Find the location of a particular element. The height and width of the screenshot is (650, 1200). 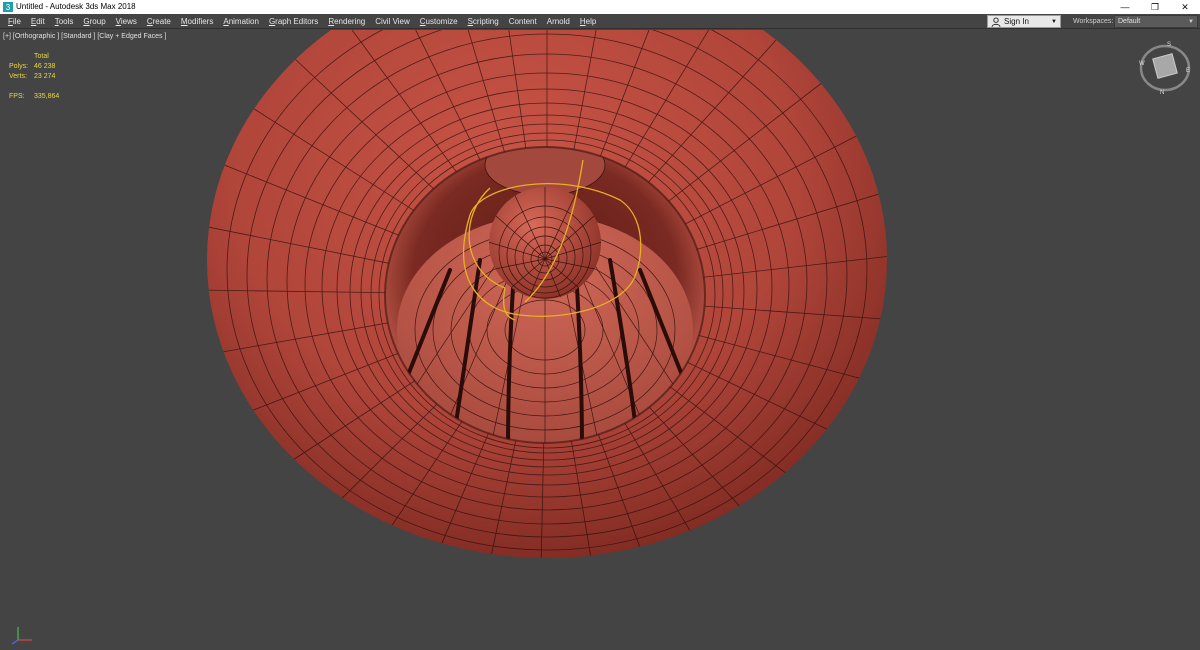

viewcube-east: E is located at coordinates (1188, 71).